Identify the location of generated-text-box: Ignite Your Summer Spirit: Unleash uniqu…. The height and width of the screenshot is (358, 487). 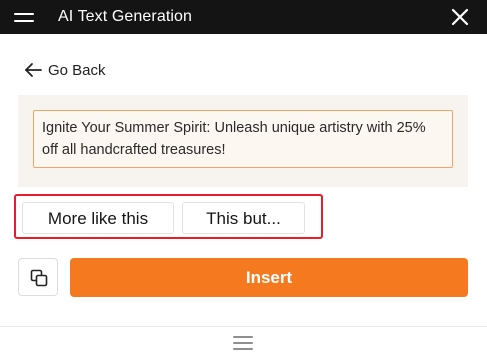
(243, 139).